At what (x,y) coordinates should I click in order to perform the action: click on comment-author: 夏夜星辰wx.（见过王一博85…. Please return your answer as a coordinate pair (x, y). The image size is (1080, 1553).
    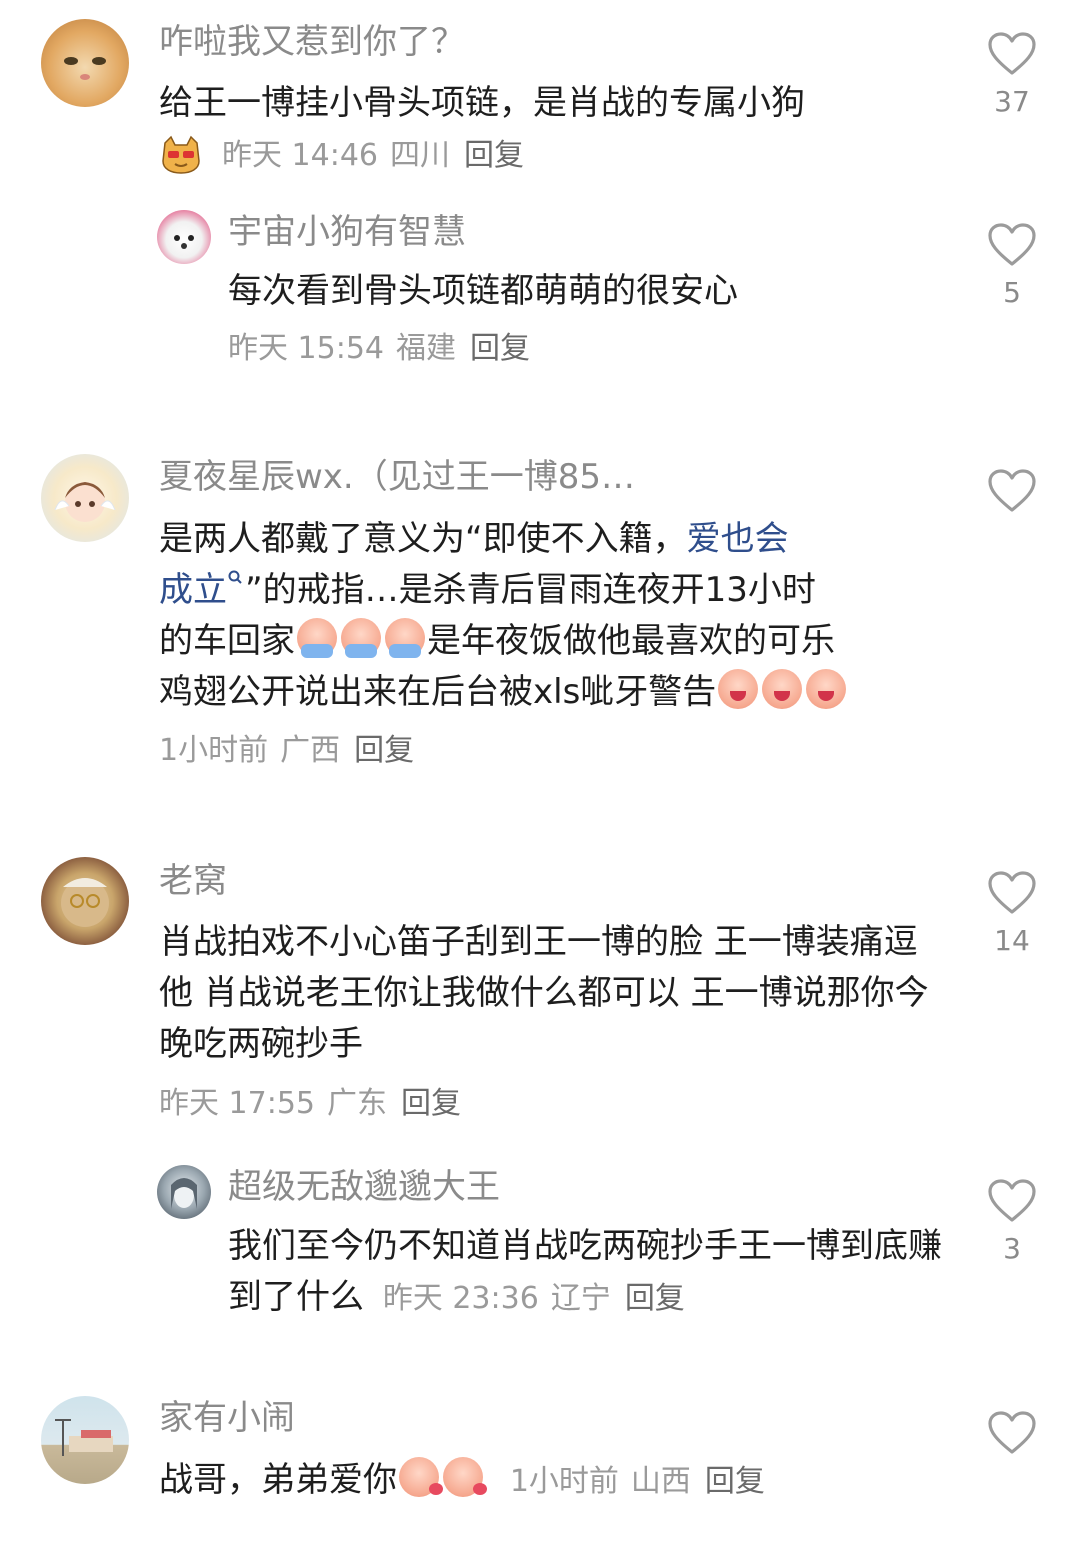
    Looking at the image, I should click on (397, 477).